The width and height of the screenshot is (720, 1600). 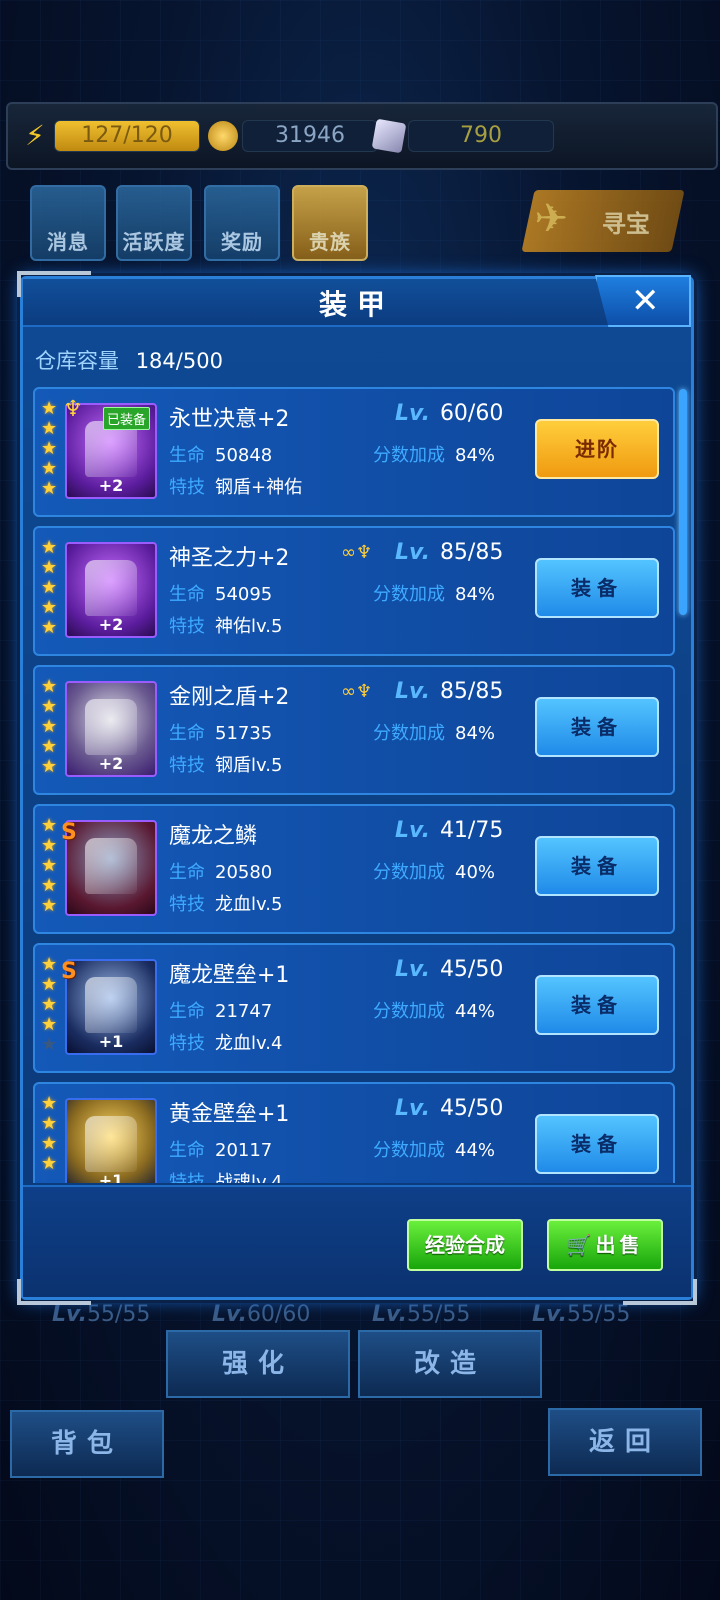 I want to click on score-bonus: 分数加成 44%, so click(x=434, y=1011).